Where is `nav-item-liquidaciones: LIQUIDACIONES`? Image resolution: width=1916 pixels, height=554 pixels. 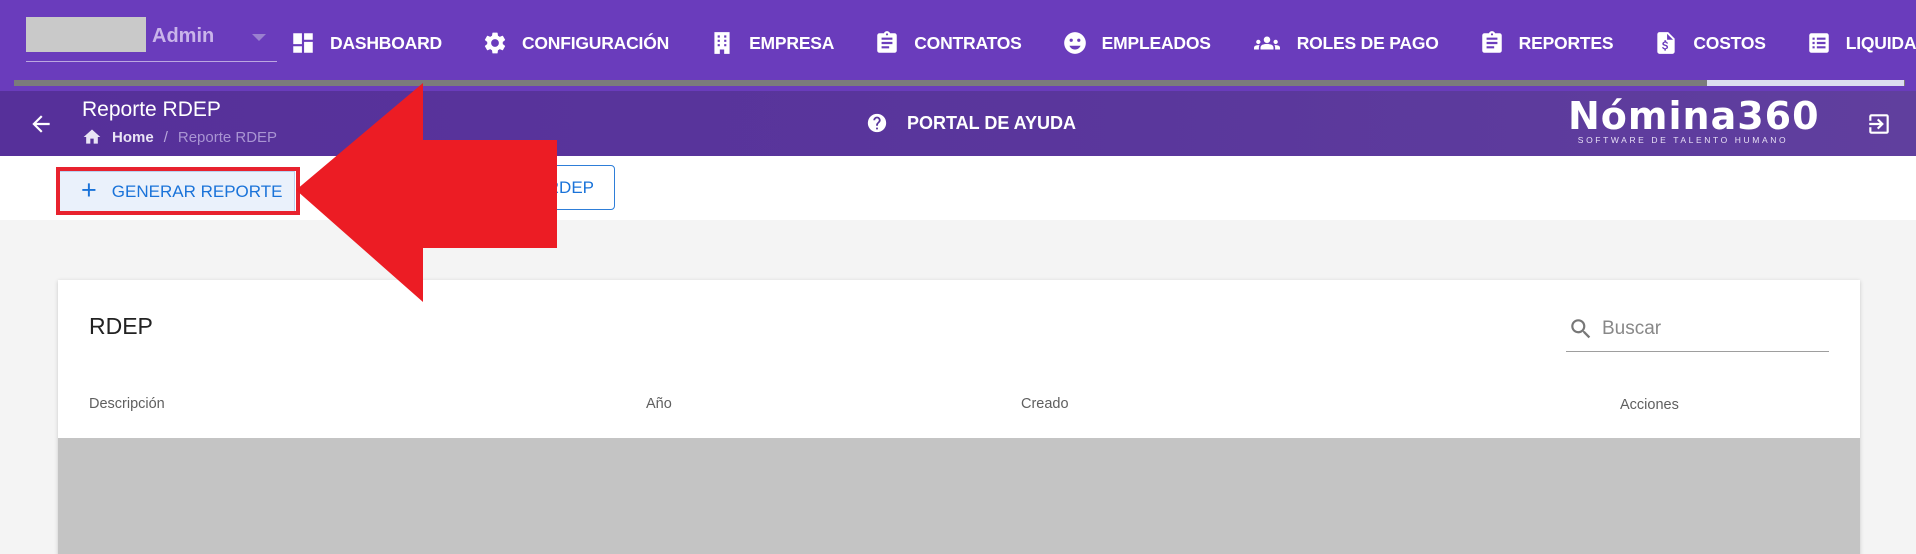
nav-item-liquidaciones: LIQUIDACIONES is located at coordinates (1861, 43).